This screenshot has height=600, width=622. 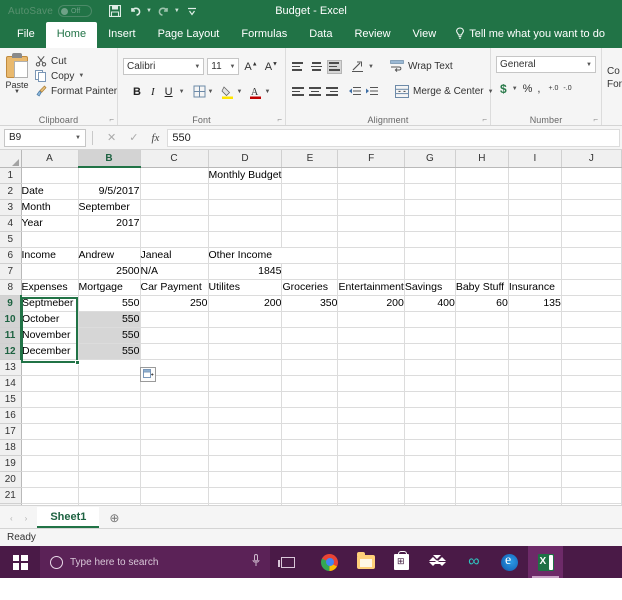 I want to click on cell-J17, so click(x=591, y=431).